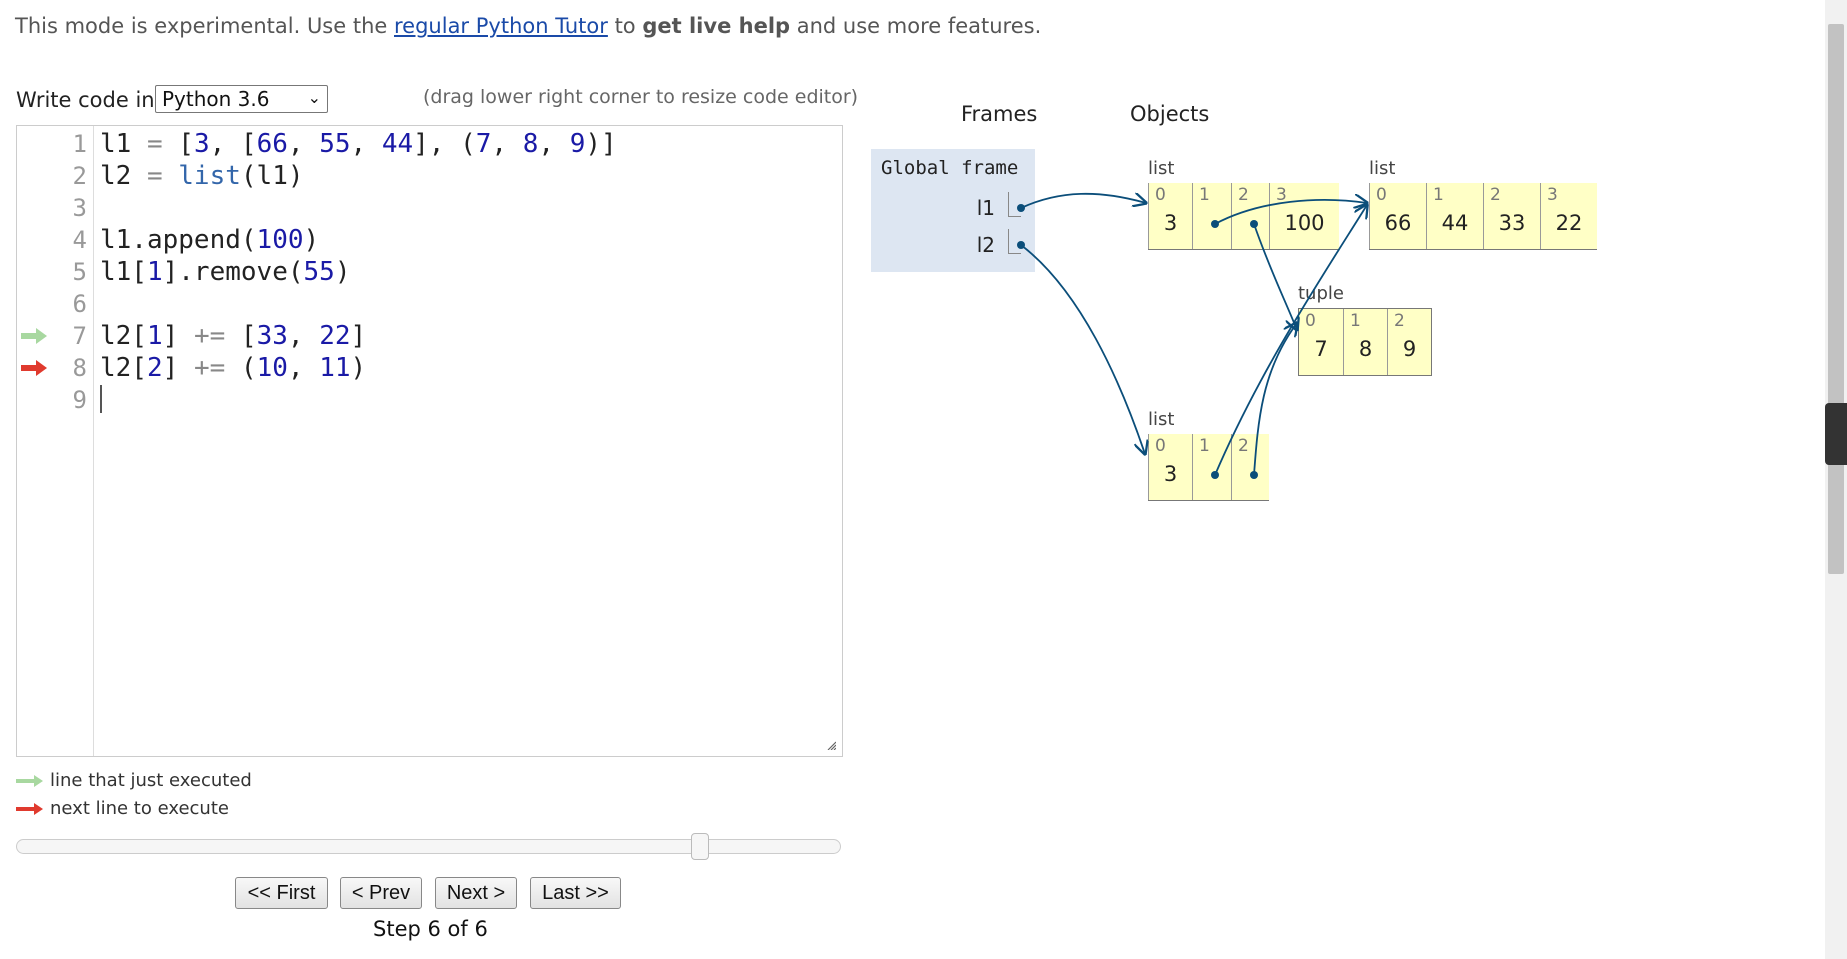 This screenshot has width=1847, height=959. I want to click on list-l2-object: 03 1 2, so click(1208, 467).